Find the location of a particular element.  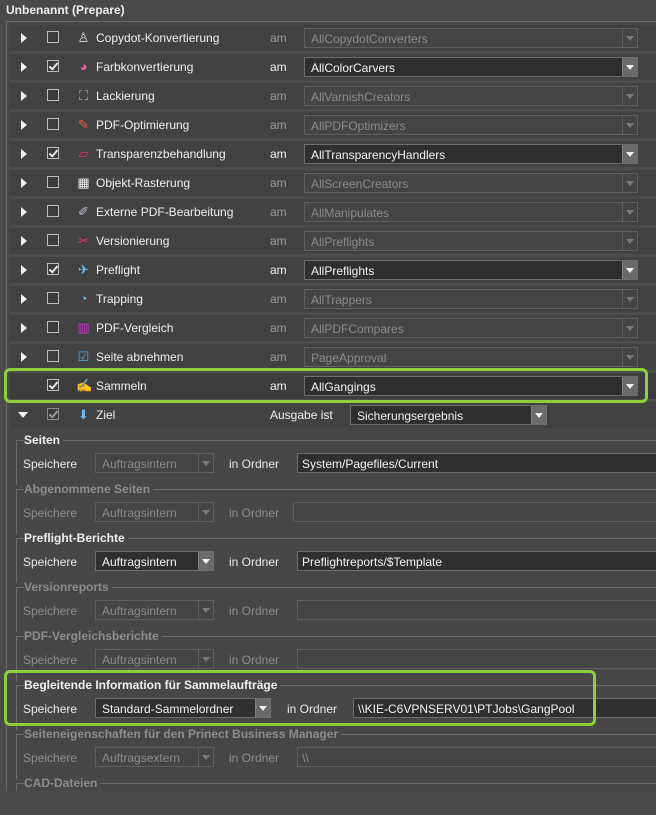

step-label: Preflight is located at coordinates (118, 270).